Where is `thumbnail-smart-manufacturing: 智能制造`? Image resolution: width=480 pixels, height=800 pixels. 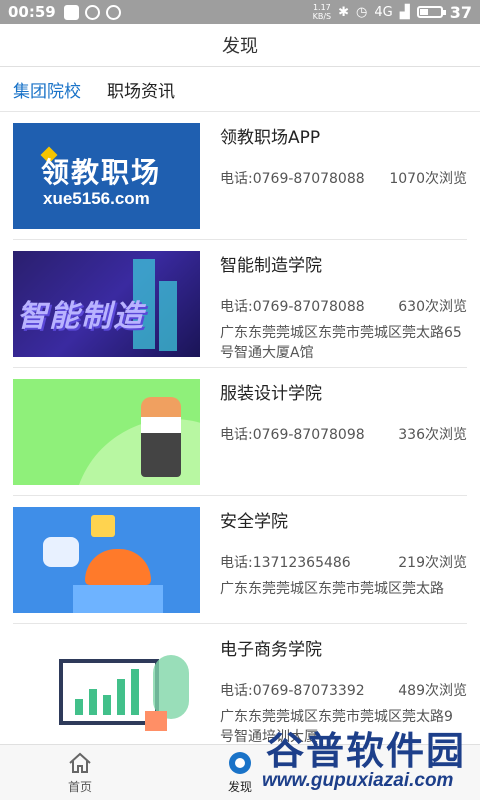
thumbnail-smart-manufacturing: 智能制造 is located at coordinates (106, 304).